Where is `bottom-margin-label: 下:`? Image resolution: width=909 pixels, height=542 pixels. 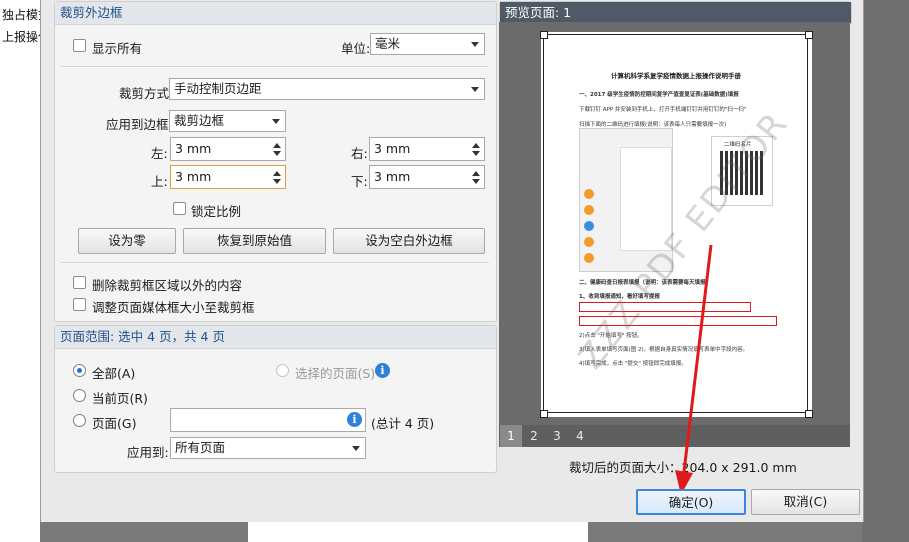
bottom-margin-label: 下: is located at coordinates (359, 181).